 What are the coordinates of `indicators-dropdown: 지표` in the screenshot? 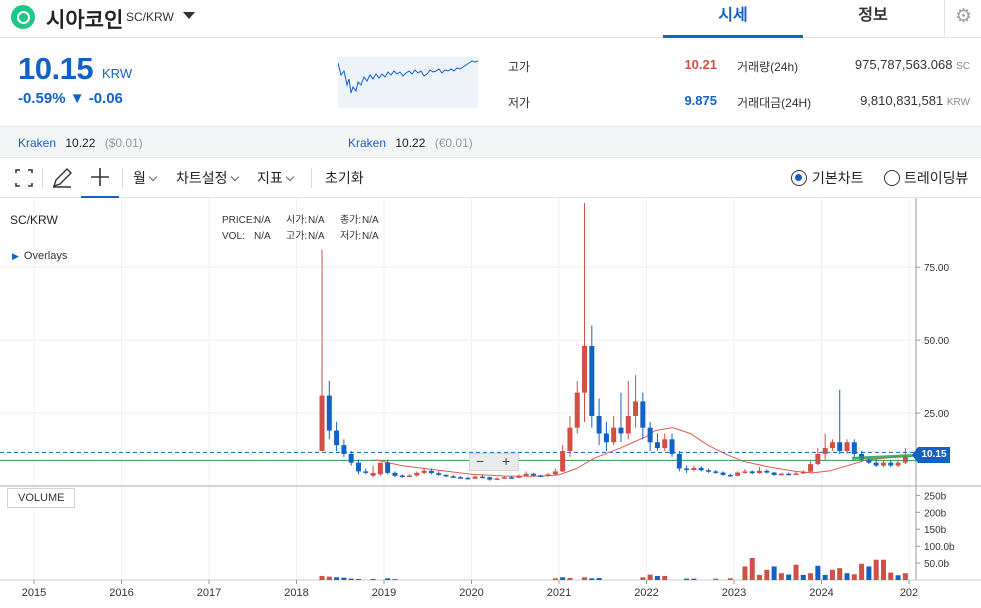 It's located at (276, 178).